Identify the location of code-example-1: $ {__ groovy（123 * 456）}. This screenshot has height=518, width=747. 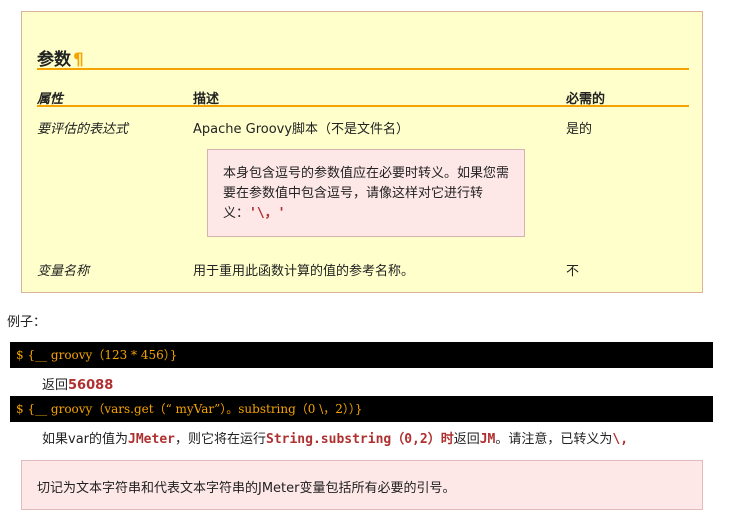
(361, 355).